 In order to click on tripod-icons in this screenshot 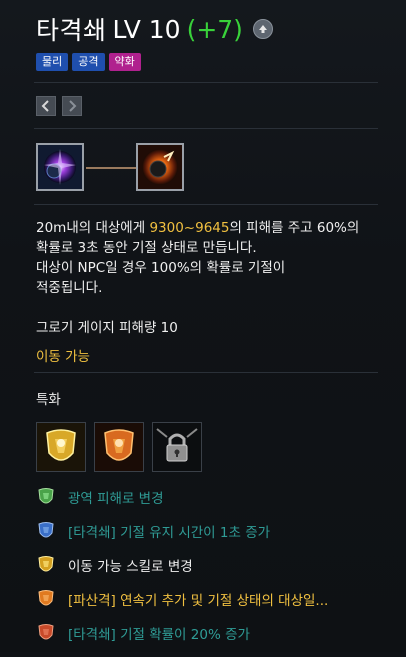, I will do `click(119, 447)`.